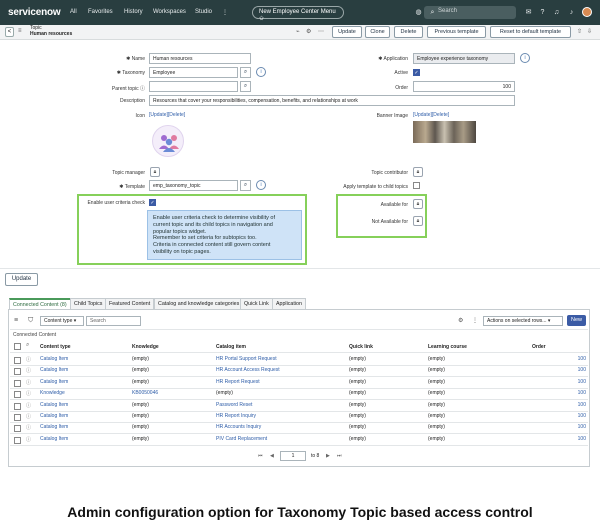 This screenshot has height=527, width=600. I want to click on new-button: New, so click(576, 320).